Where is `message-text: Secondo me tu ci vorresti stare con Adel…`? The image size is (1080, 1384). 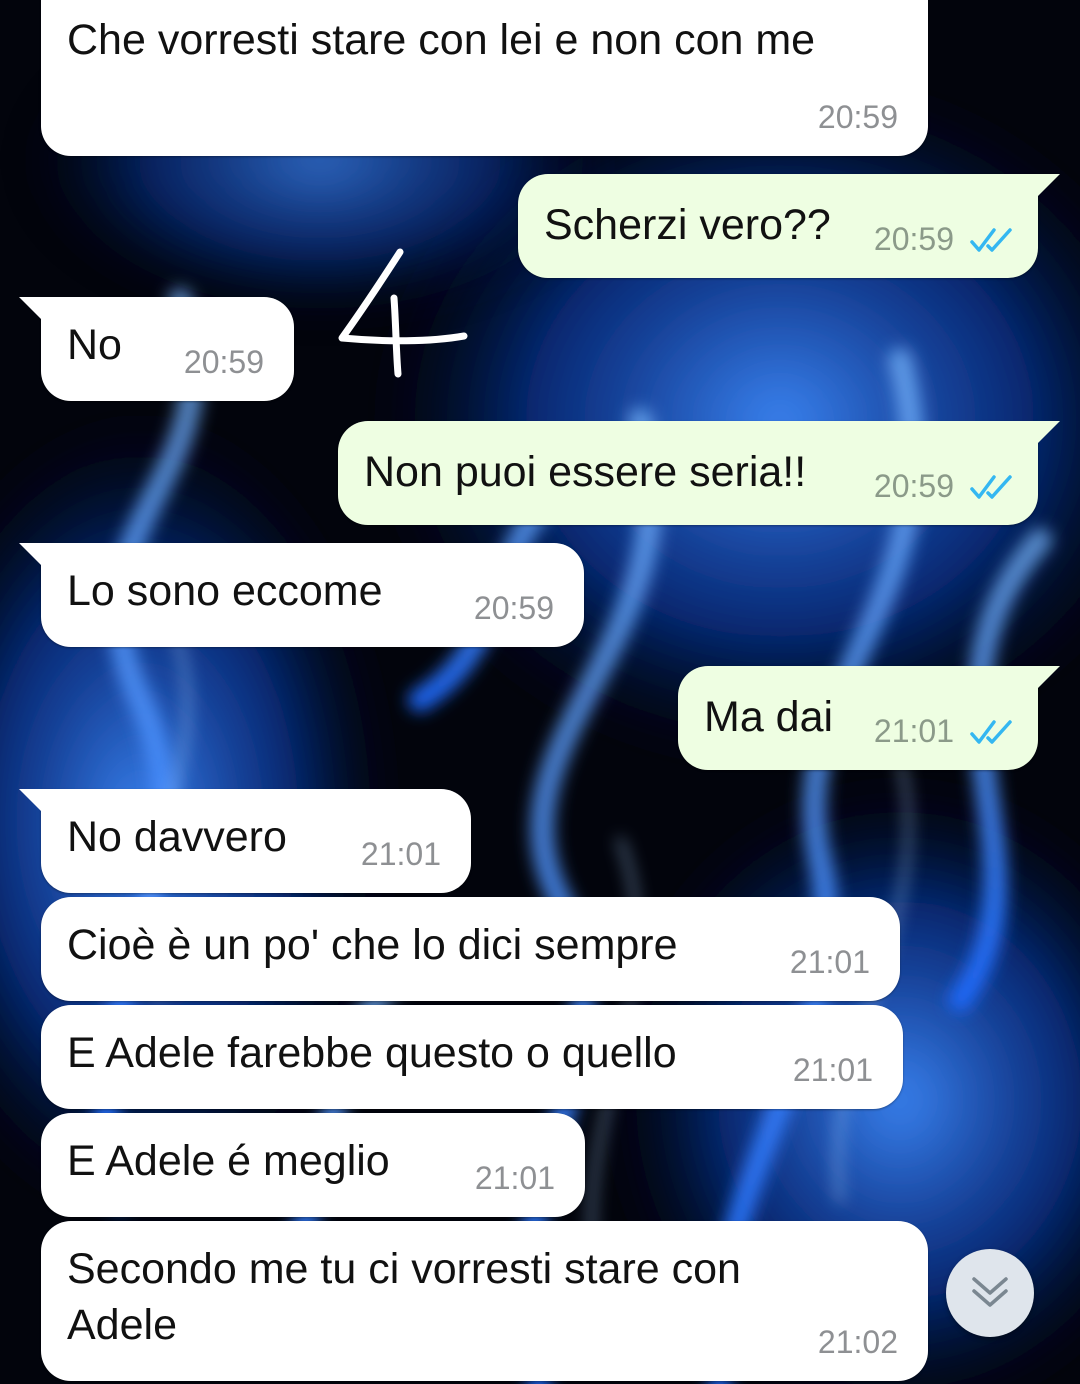
message-text: Secondo me tu ci vorresti stare con Adel… is located at coordinates (404, 1297).